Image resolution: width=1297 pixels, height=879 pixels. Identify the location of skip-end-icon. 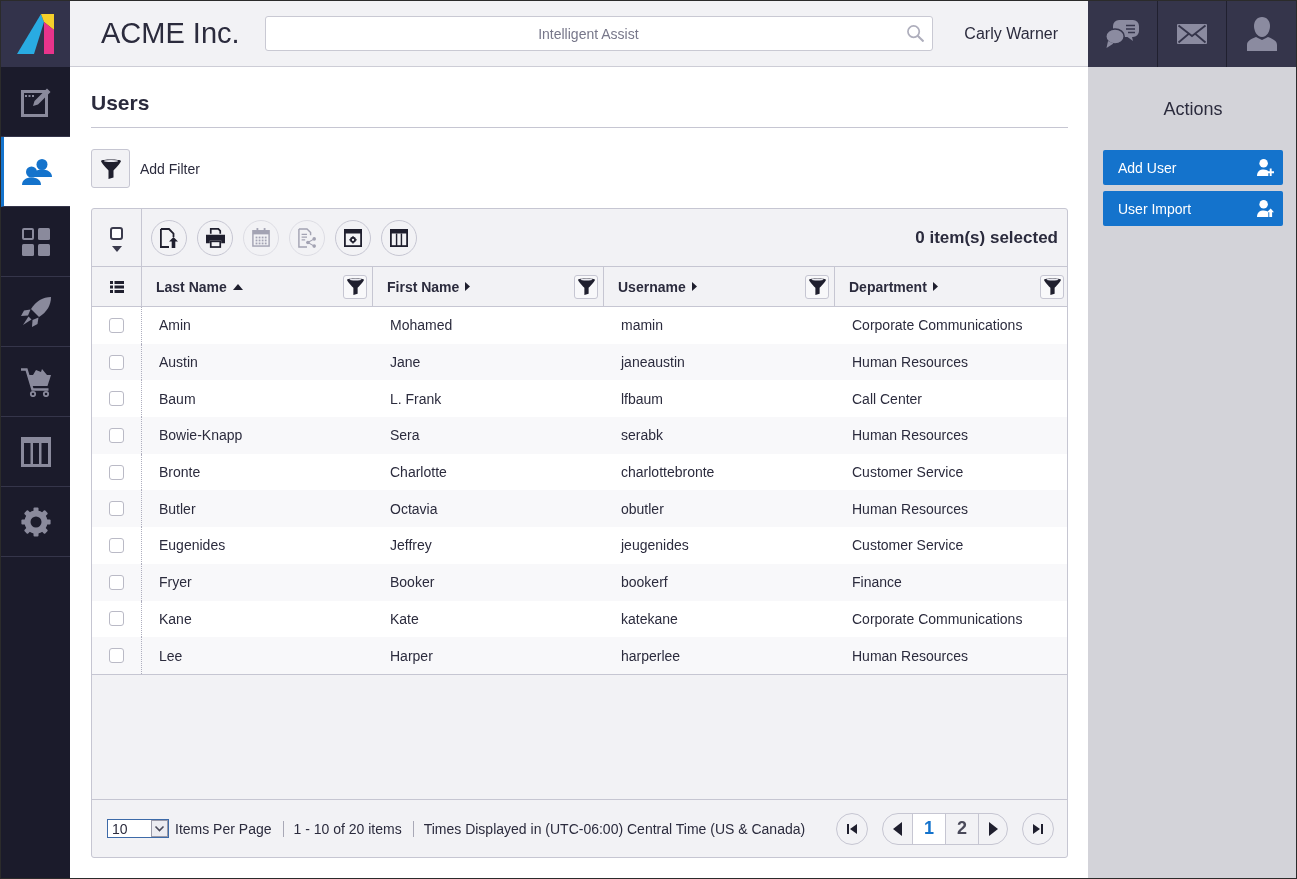
(1038, 828).